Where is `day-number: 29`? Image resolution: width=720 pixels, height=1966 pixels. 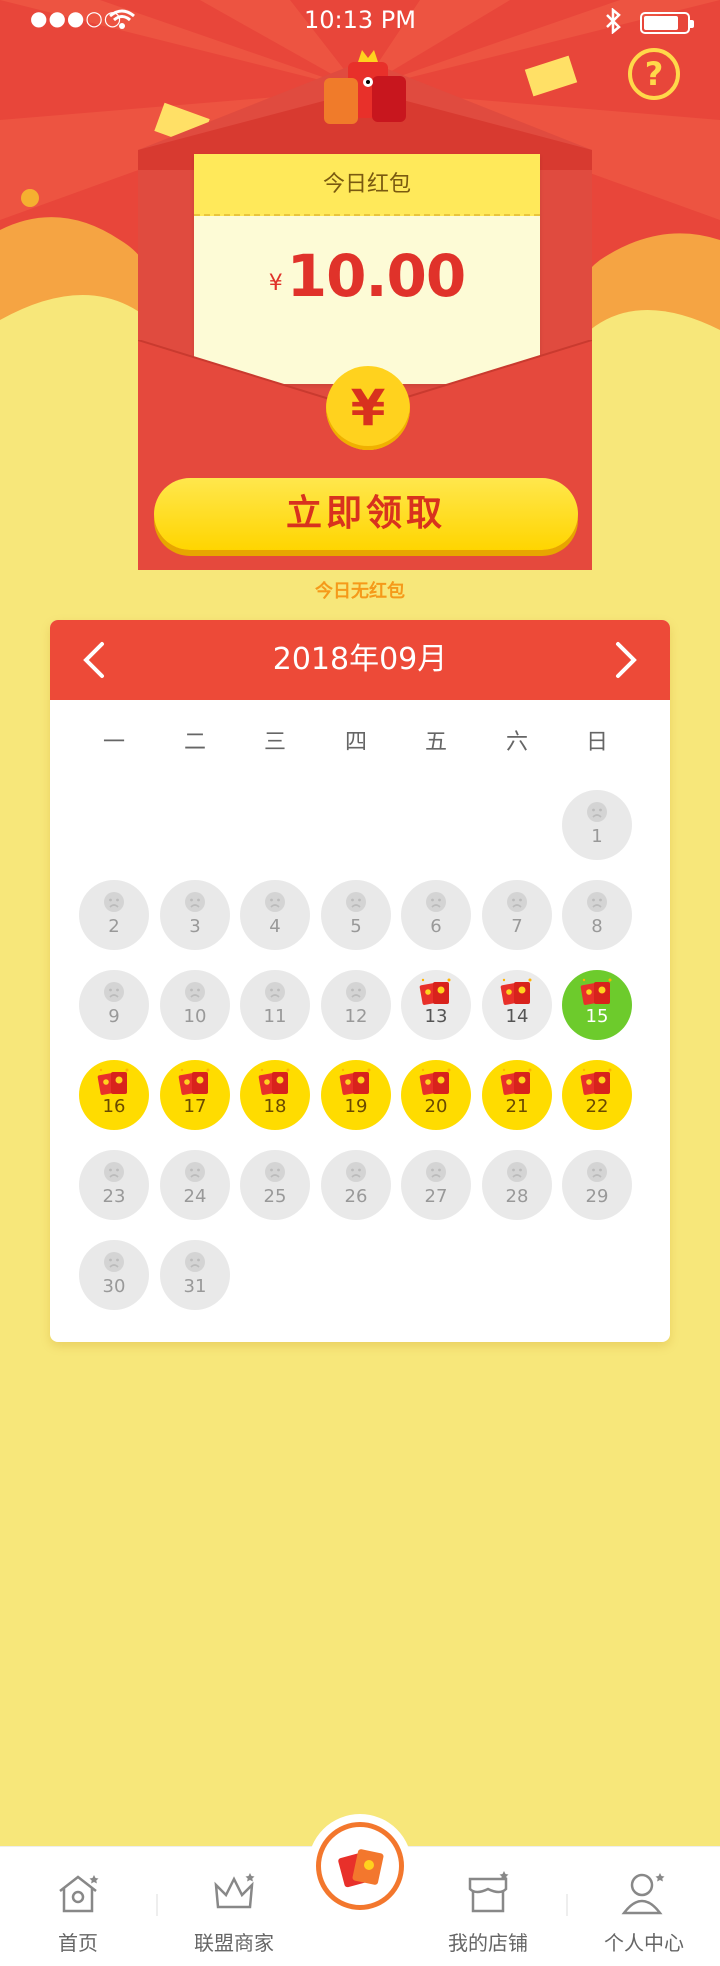
day-number: 29 is located at coordinates (597, 1196).